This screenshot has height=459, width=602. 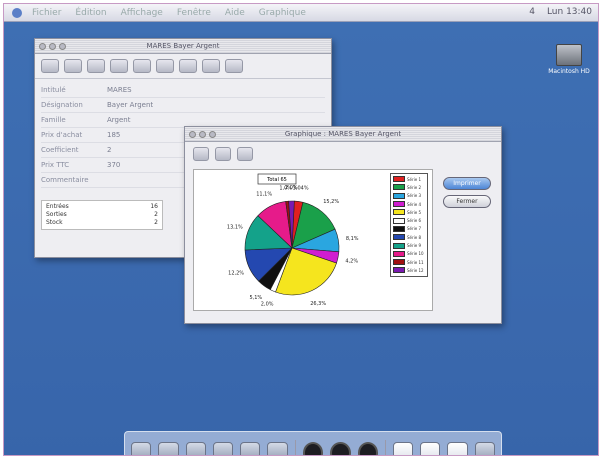 I want to click on legend-item: Série 7, so click(x=409, y=229).